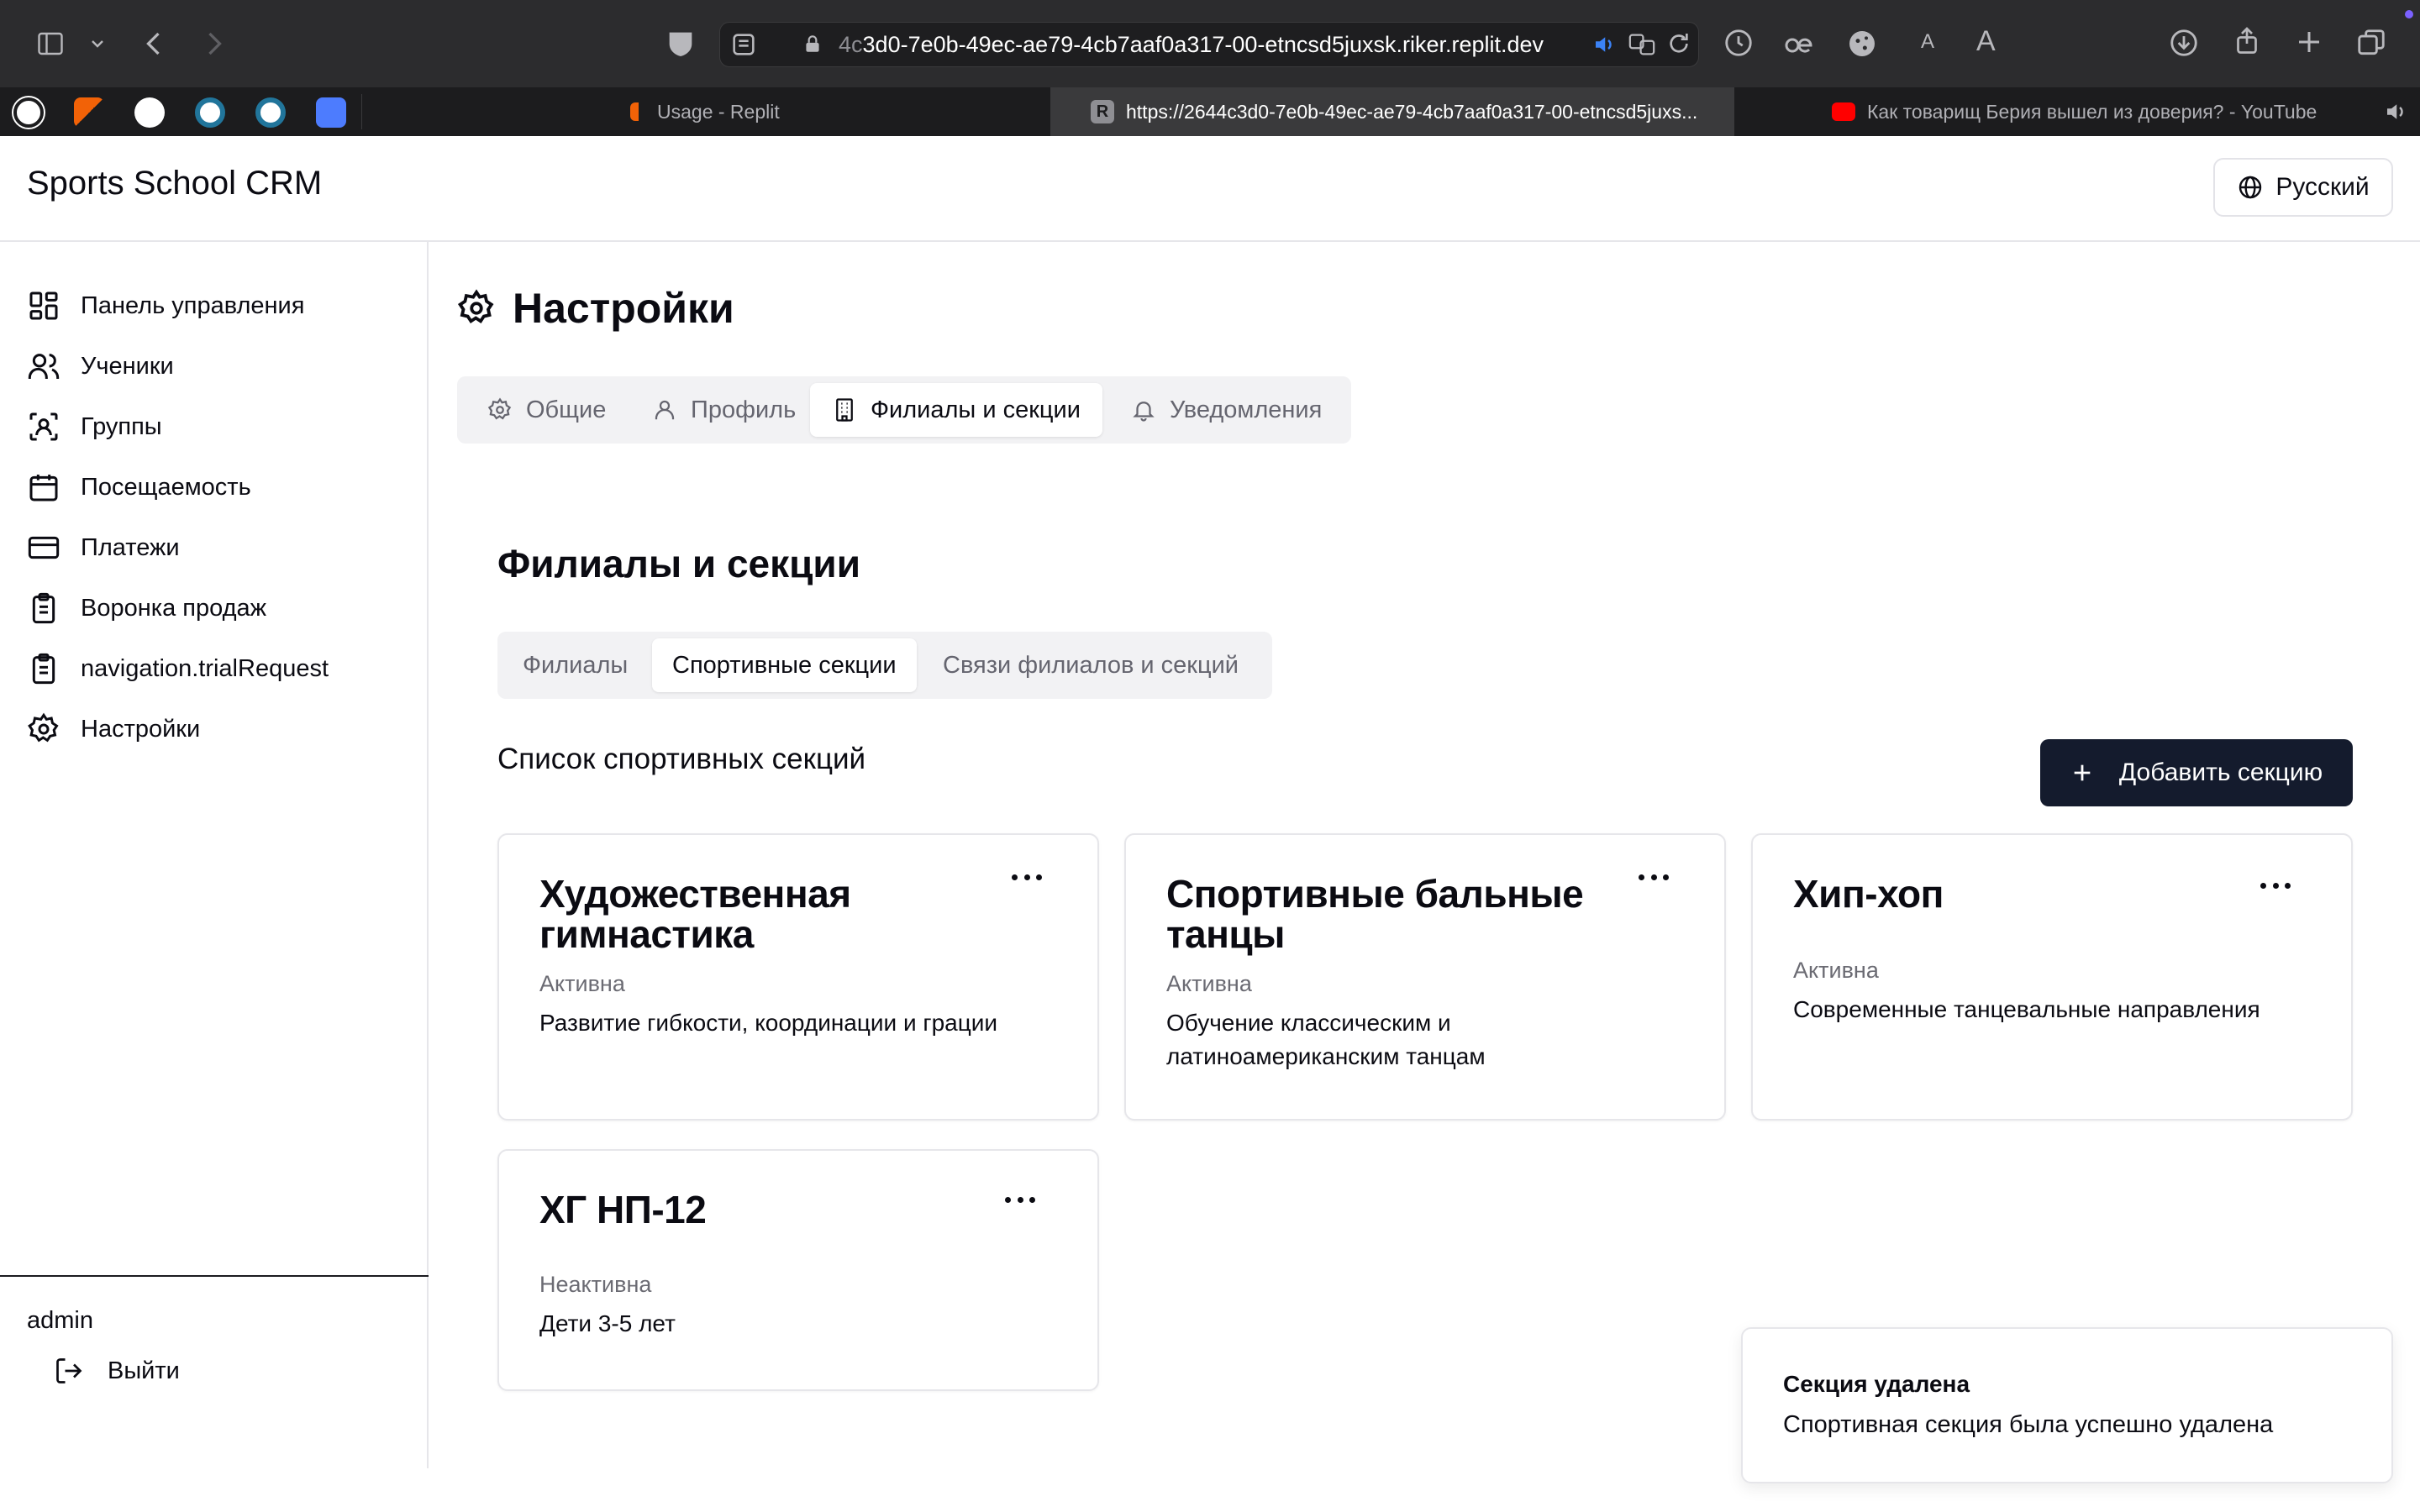 The image size is (2420, 1512). I want to click on sidebar-item-label: Ученики, so click(128, 366).